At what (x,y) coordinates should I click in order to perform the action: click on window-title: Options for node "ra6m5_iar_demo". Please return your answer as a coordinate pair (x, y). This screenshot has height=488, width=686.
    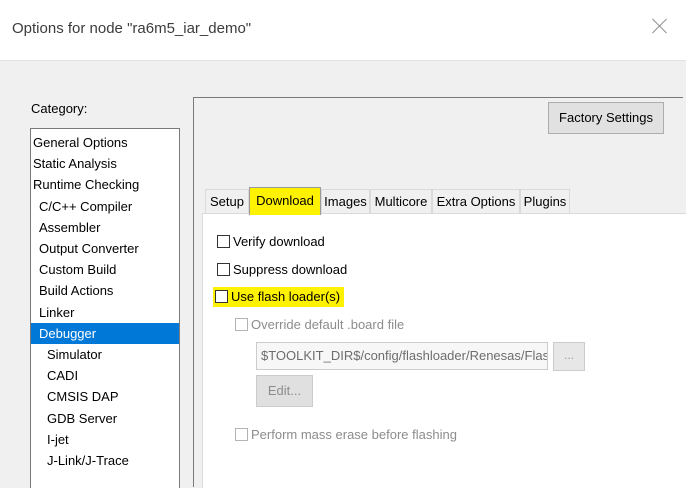
    Looking at the image, I should click on (132, 28).